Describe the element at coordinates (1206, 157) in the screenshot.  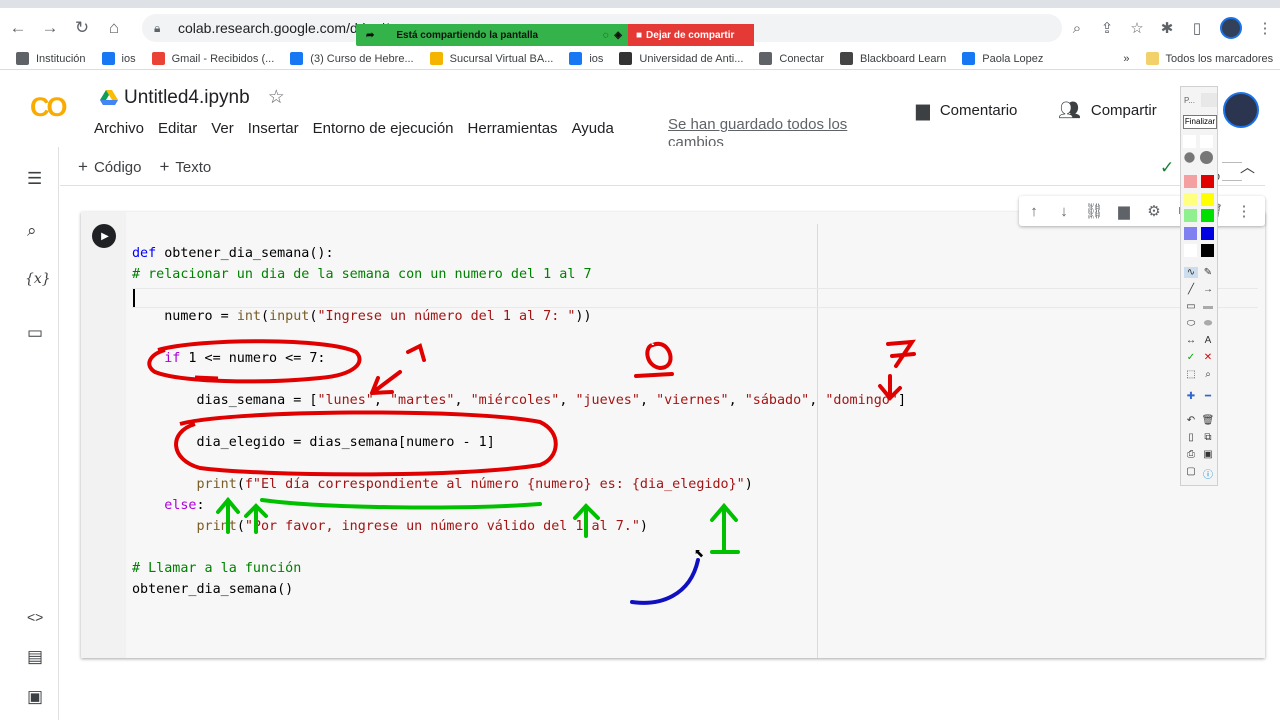
I see `dot-xlarge-swatch` at that location.